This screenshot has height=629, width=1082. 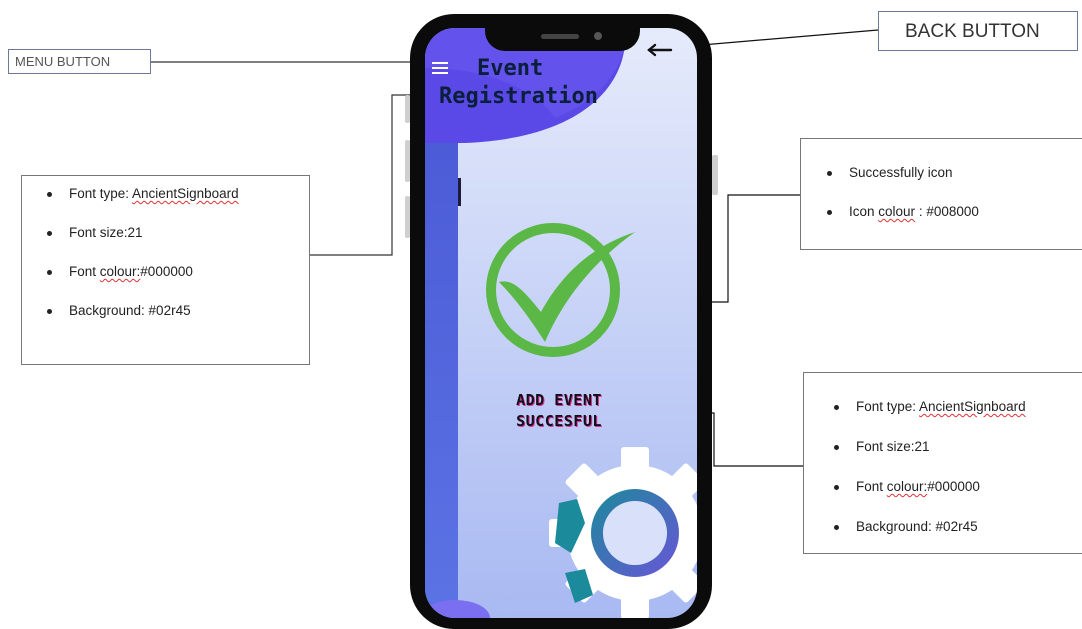 I want to click on screen-title-line2: Registration, so click(x=518, y=96).